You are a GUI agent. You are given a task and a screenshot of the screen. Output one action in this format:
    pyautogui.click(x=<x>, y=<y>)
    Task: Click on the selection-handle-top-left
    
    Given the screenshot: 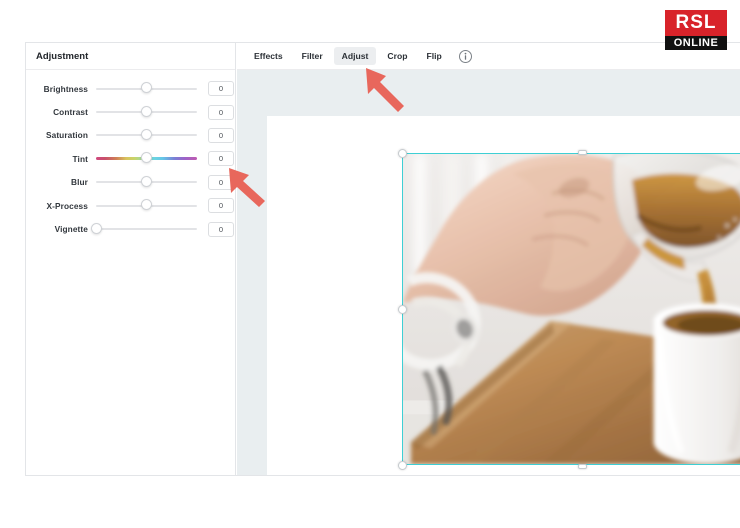 What is the action you would take?
    pyautogui.click(x=402, y=153)
    